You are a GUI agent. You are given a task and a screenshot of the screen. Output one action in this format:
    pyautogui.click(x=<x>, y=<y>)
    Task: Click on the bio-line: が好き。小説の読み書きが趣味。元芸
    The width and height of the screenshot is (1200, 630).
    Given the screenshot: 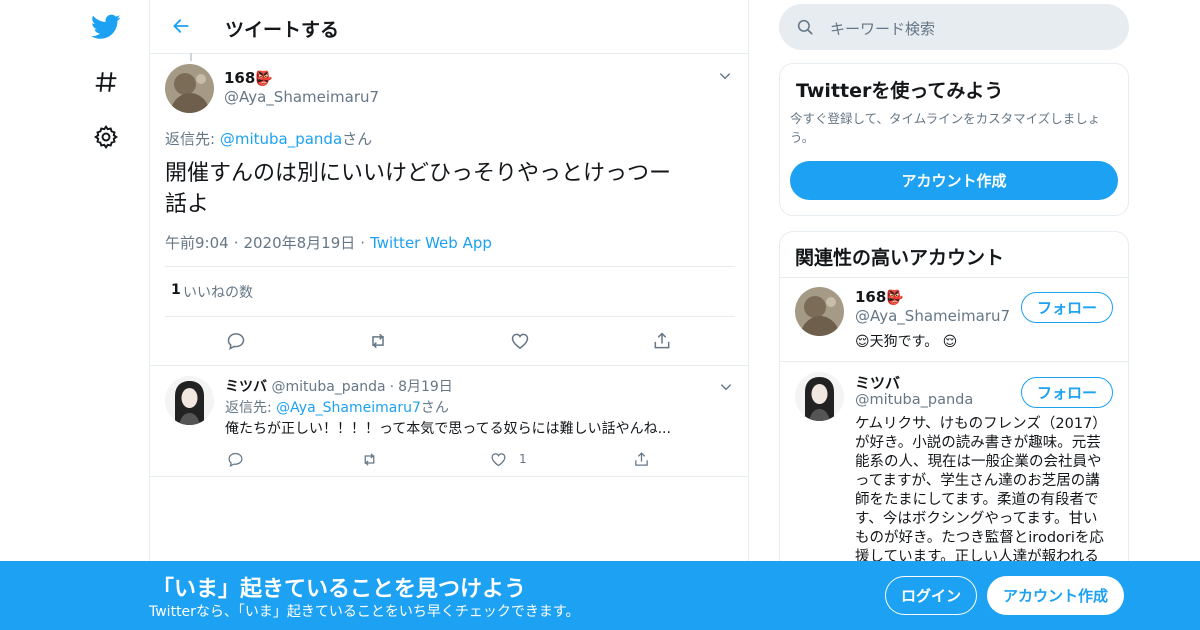 What is the action you would take?
    pyautogui.click(x=978, y=443)
    